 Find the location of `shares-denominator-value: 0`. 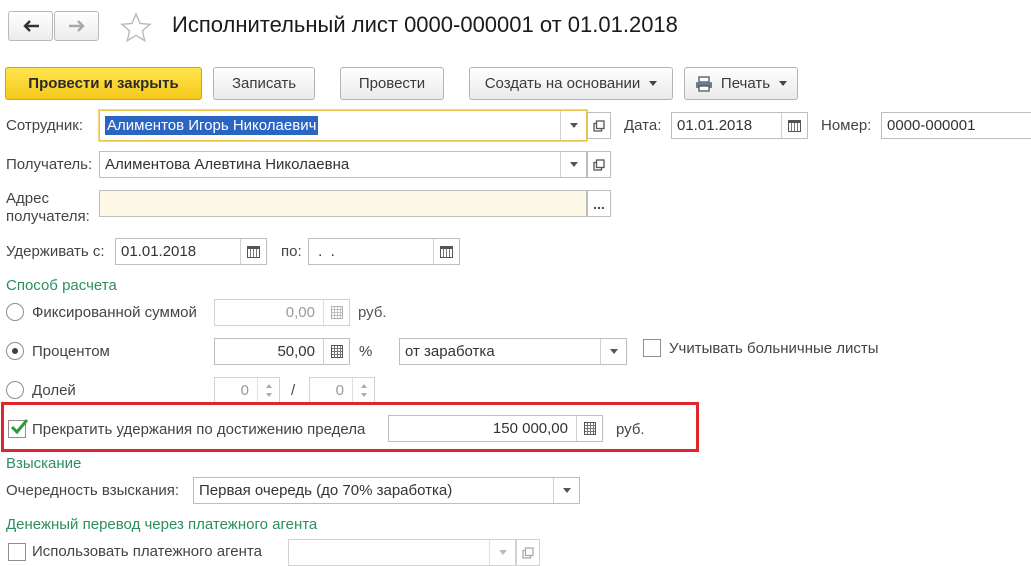

shares-denominator-value: 0 is located at coordinates (339, 390).